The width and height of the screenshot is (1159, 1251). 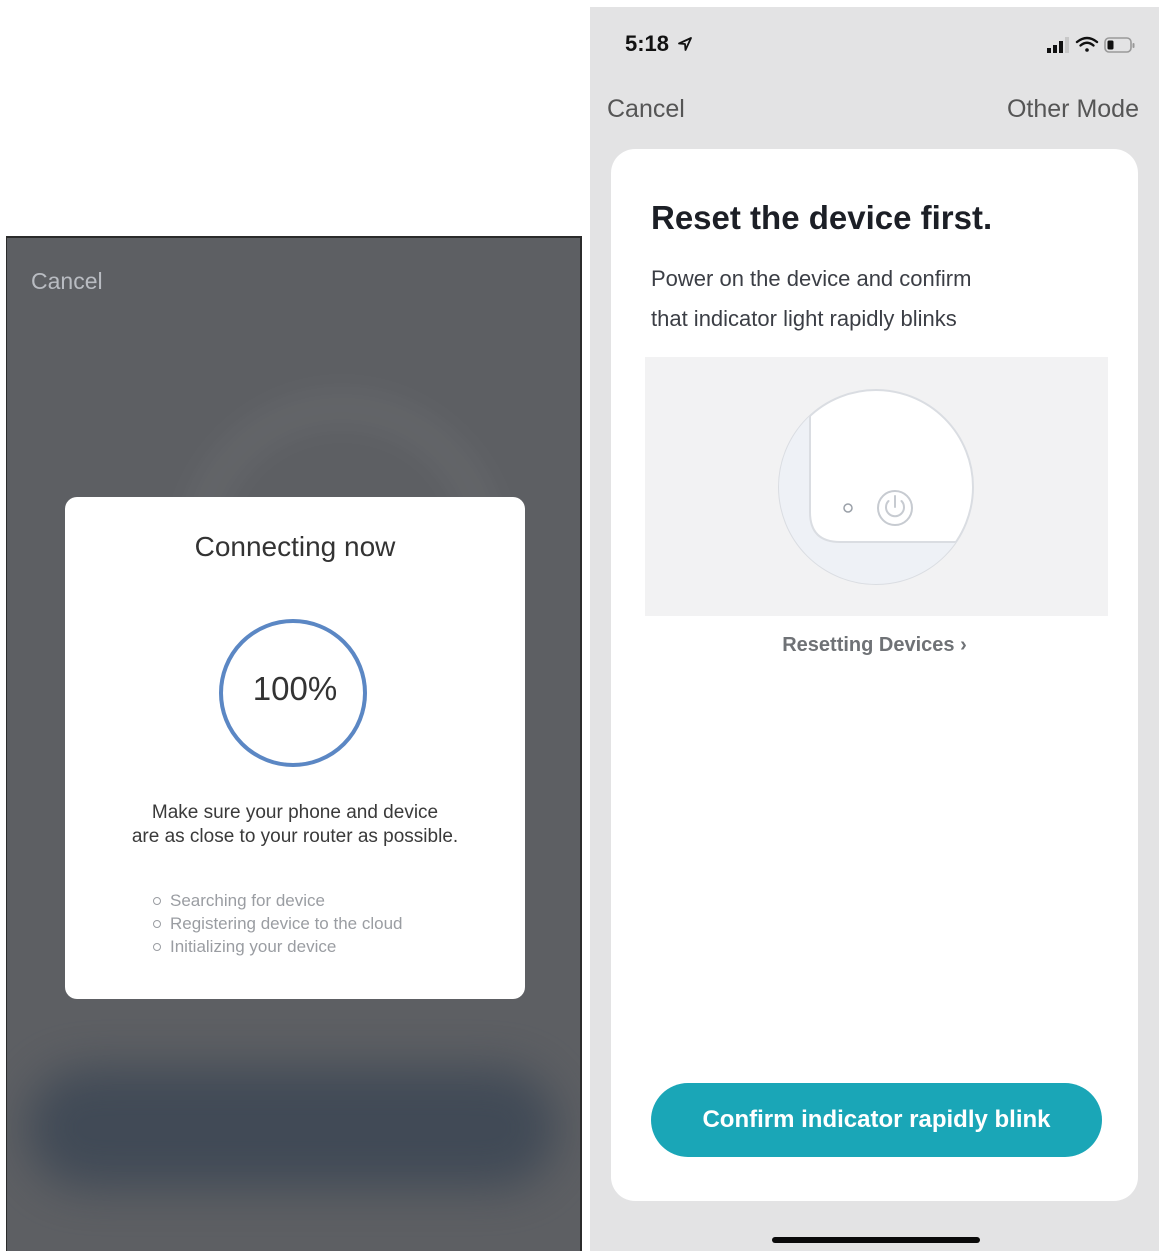 What do you see at coordinates (876, 1120) in the screenshot?
I see `confirm-blink-button: Confirm indicator rapidly blink` at bounding box center [876, 1120].